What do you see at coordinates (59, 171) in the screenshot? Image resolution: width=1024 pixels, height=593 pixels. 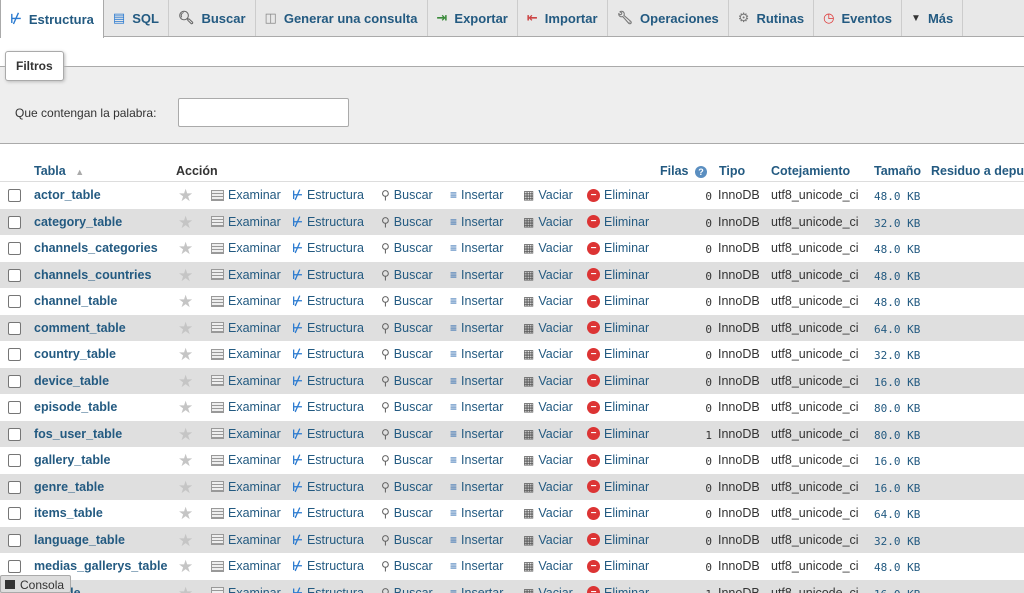 I see `header-tabla: Tabla ▲` at bounding box center [59, 171].